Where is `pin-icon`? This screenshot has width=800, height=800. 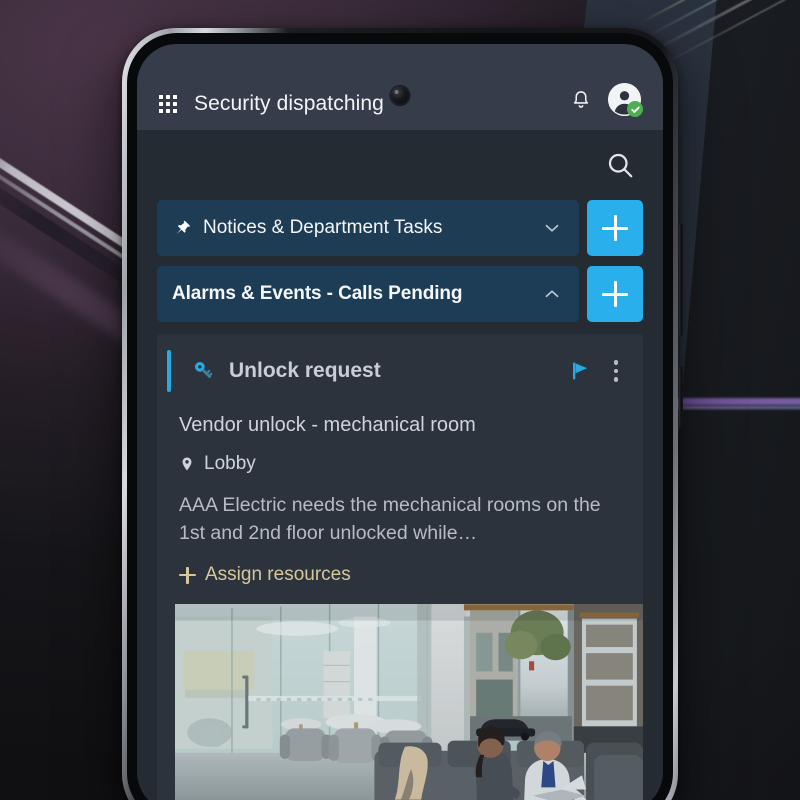
pin-icon is located at coordinates (182, 228).